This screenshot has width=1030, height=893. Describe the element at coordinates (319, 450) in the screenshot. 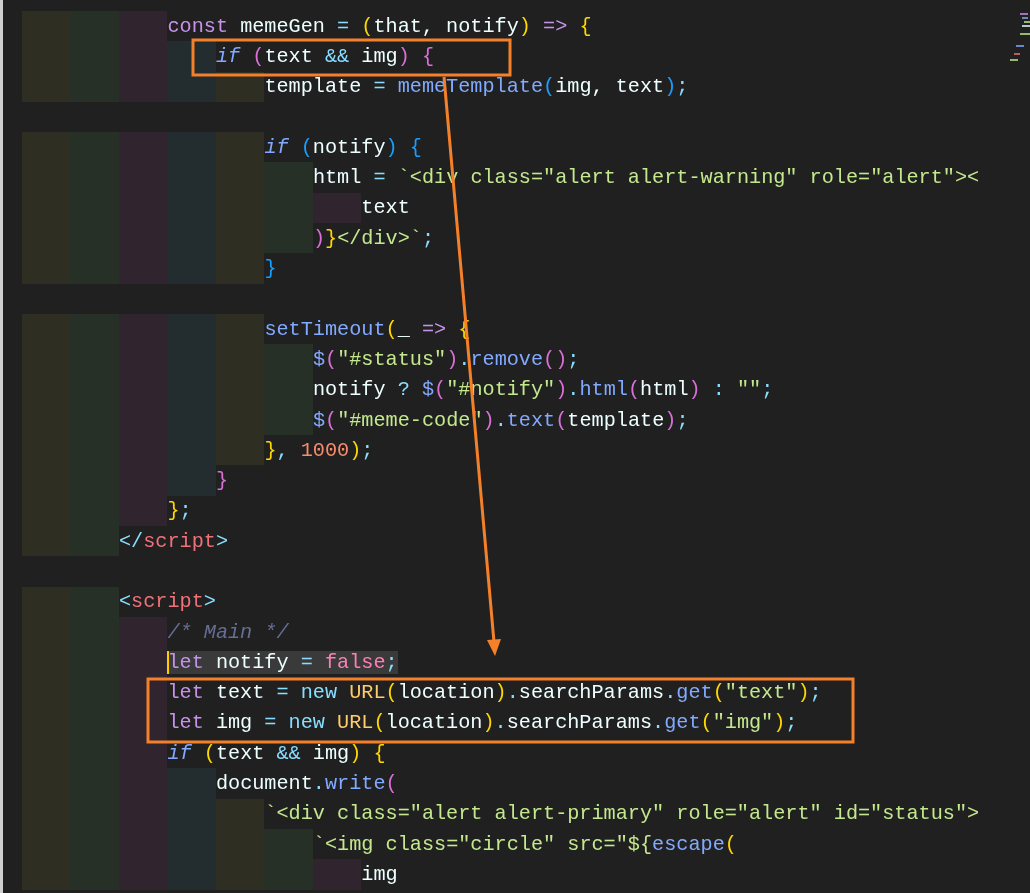

I see `code-line: }, 1000);` at that location.